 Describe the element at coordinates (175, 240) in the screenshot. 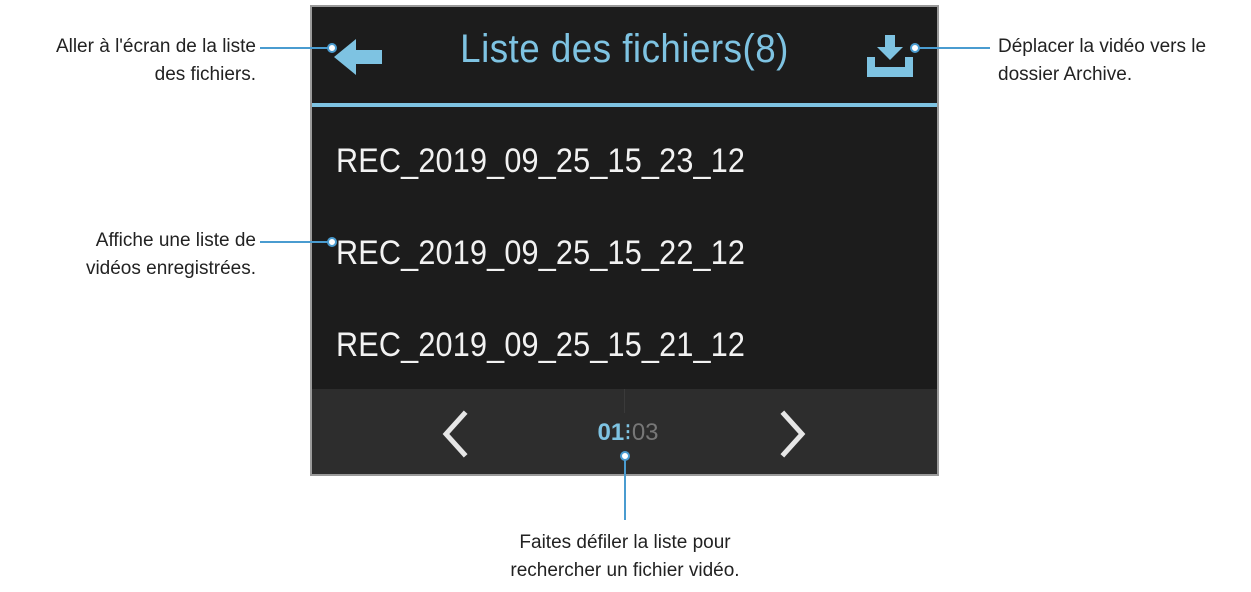

I see `callout-list-line1: Affiche une liste de` at that location.